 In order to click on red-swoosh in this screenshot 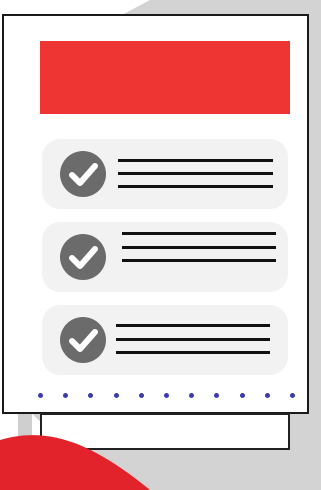, I will do `click(75, 462)`.